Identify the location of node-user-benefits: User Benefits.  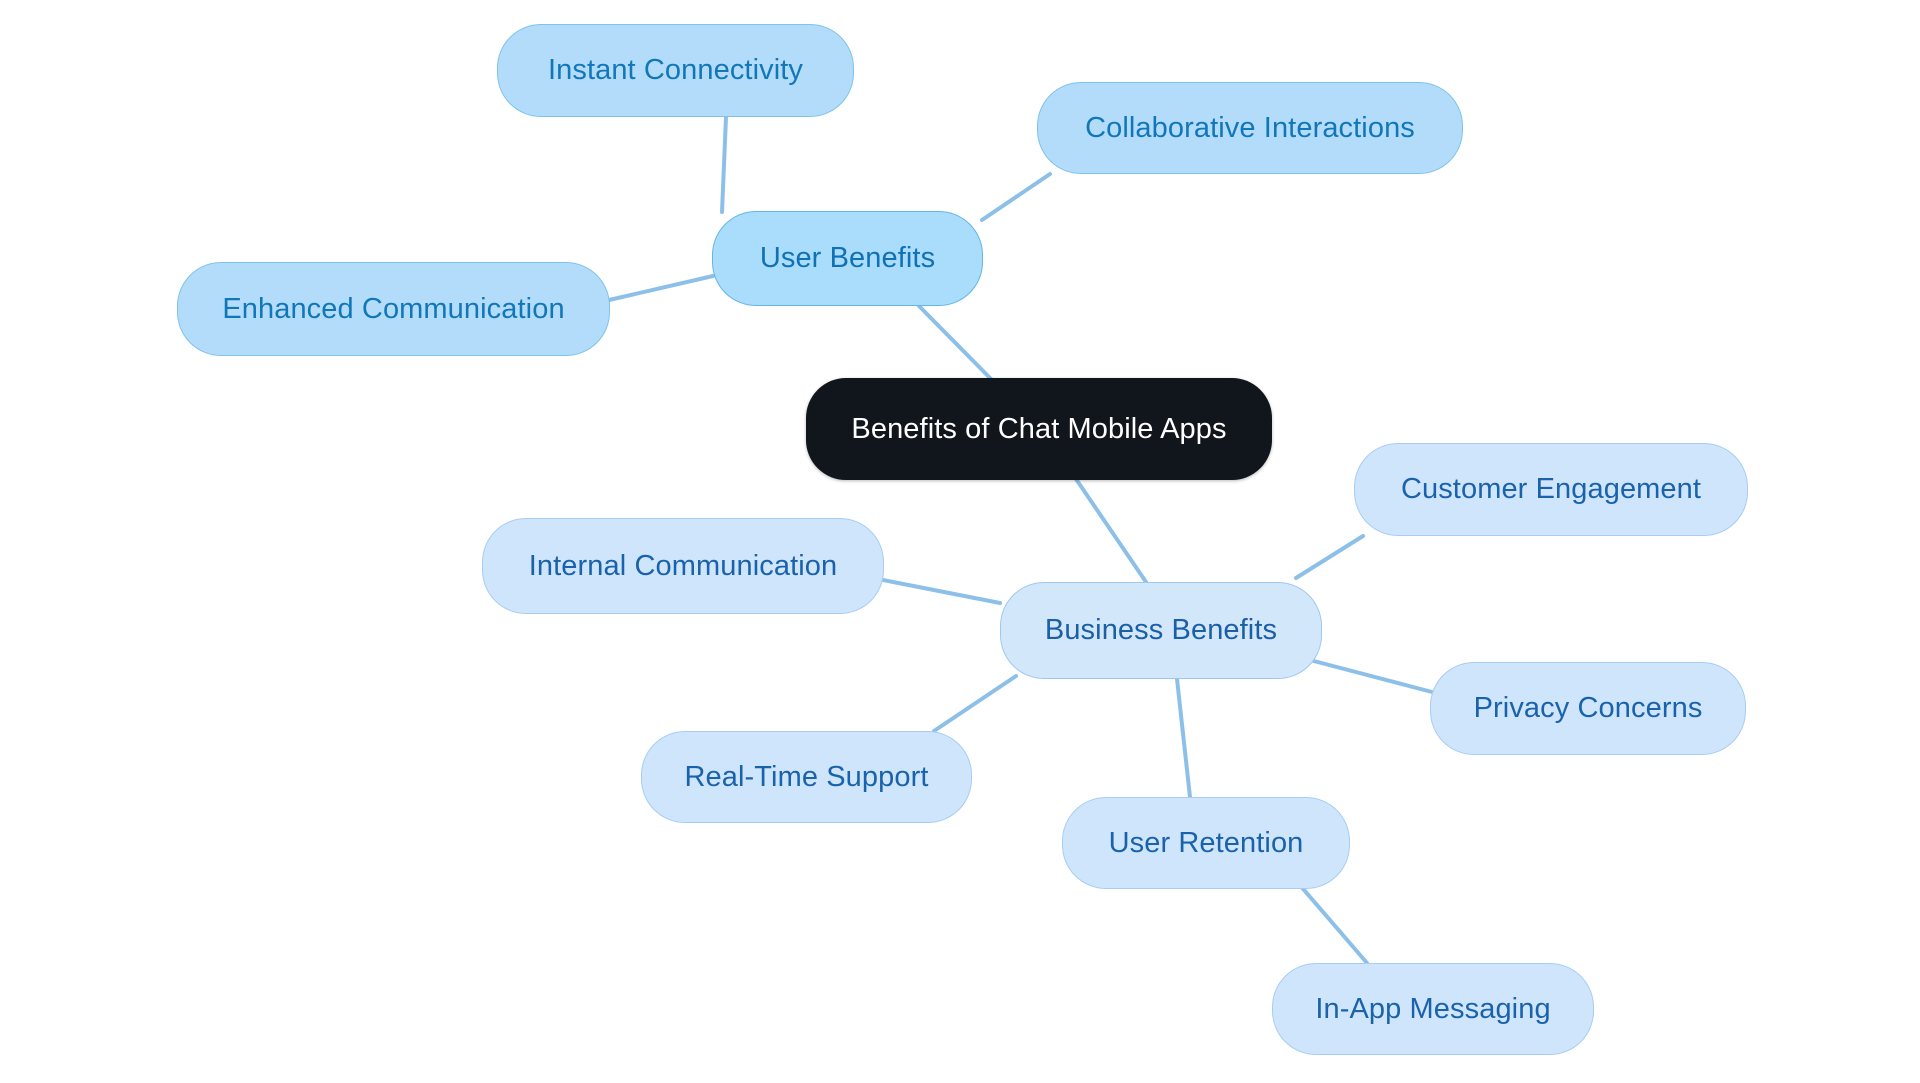
(847, 258).